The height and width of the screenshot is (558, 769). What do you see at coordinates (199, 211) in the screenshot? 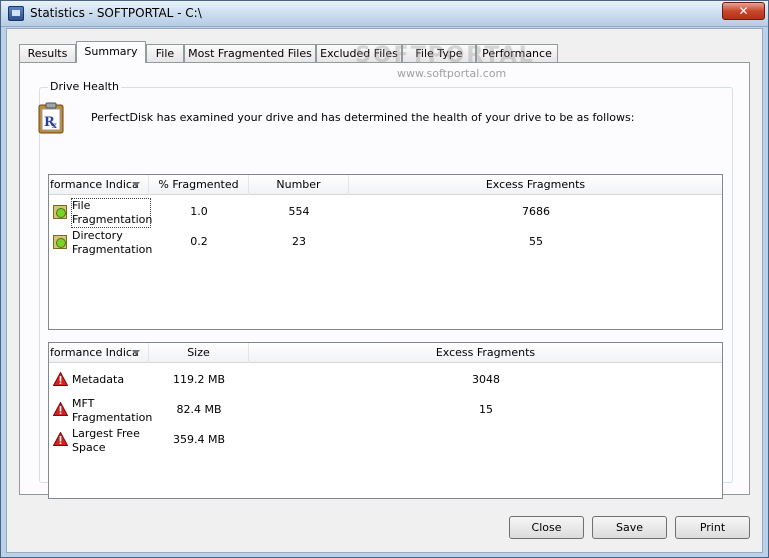
I see `percent-fragmented-value: 1.0` at bounding box center [199, 211].